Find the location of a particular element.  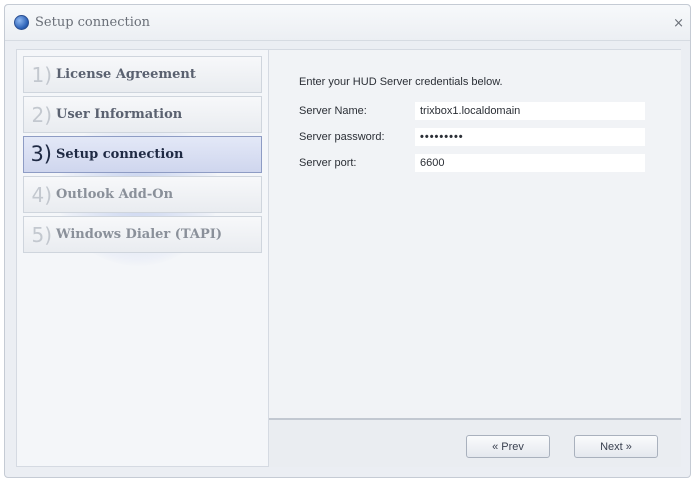

step-windows-dialer: 5) Windows Dialer (TAPI) is located at coordinates (142, 234).